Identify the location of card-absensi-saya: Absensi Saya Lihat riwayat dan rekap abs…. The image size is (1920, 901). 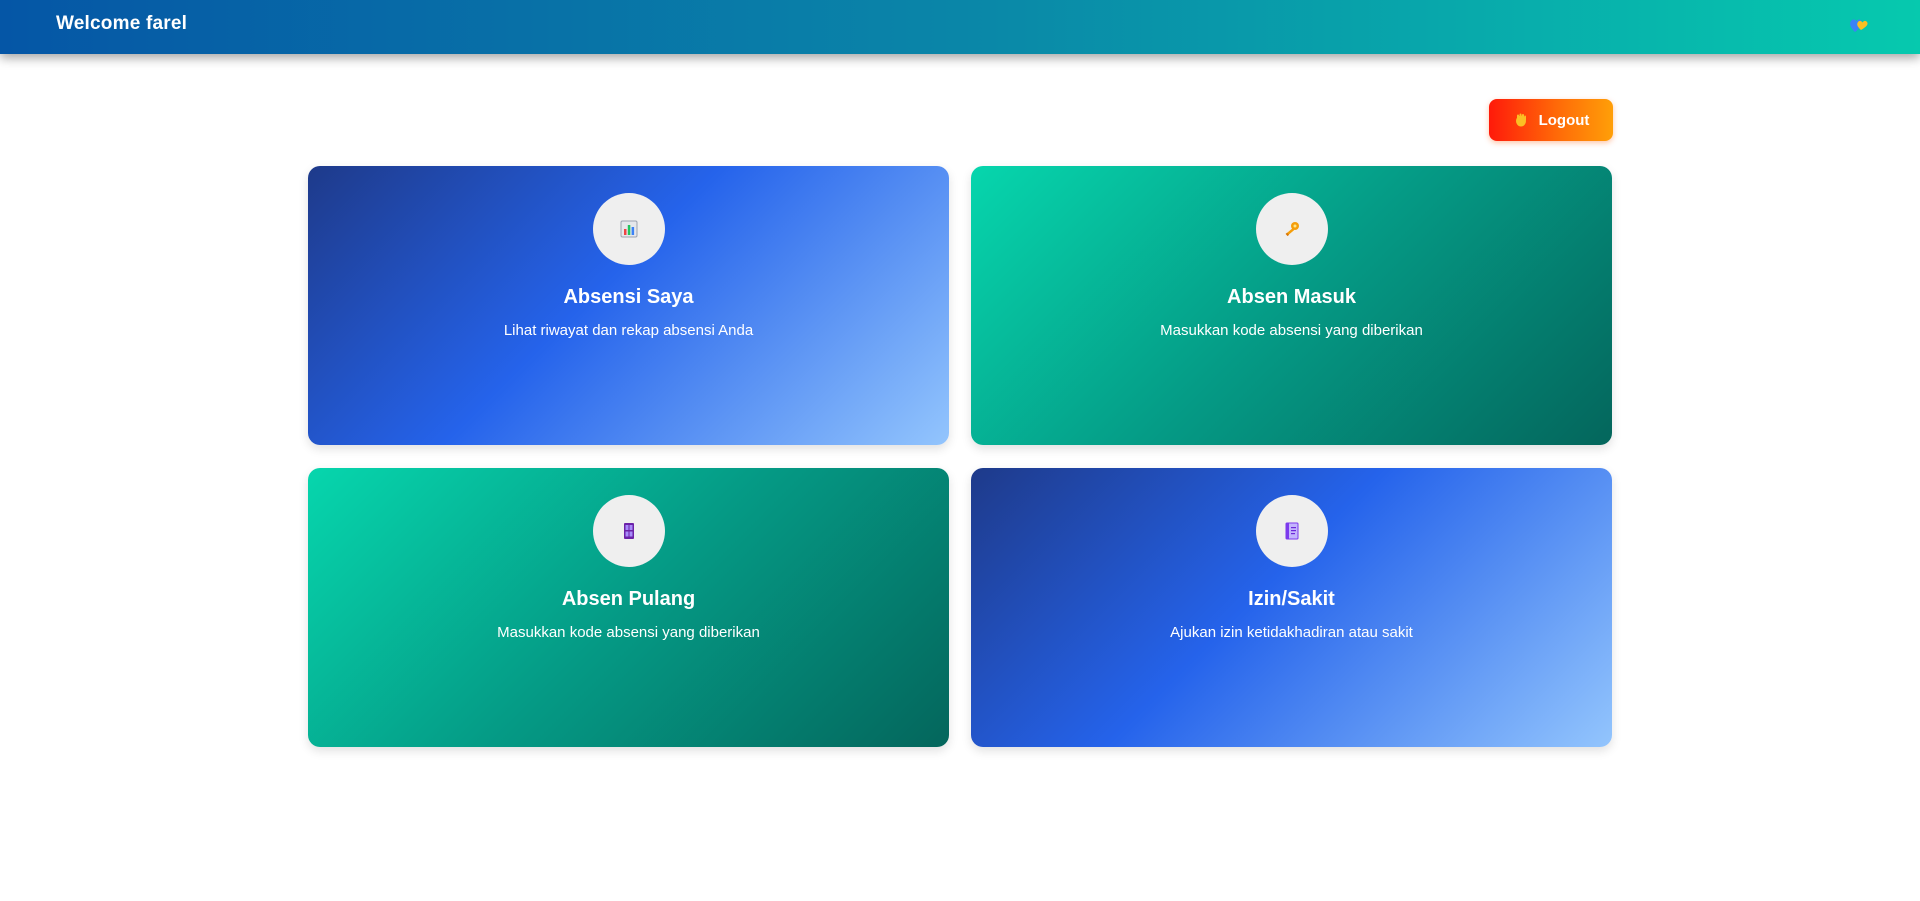
(628, 305).